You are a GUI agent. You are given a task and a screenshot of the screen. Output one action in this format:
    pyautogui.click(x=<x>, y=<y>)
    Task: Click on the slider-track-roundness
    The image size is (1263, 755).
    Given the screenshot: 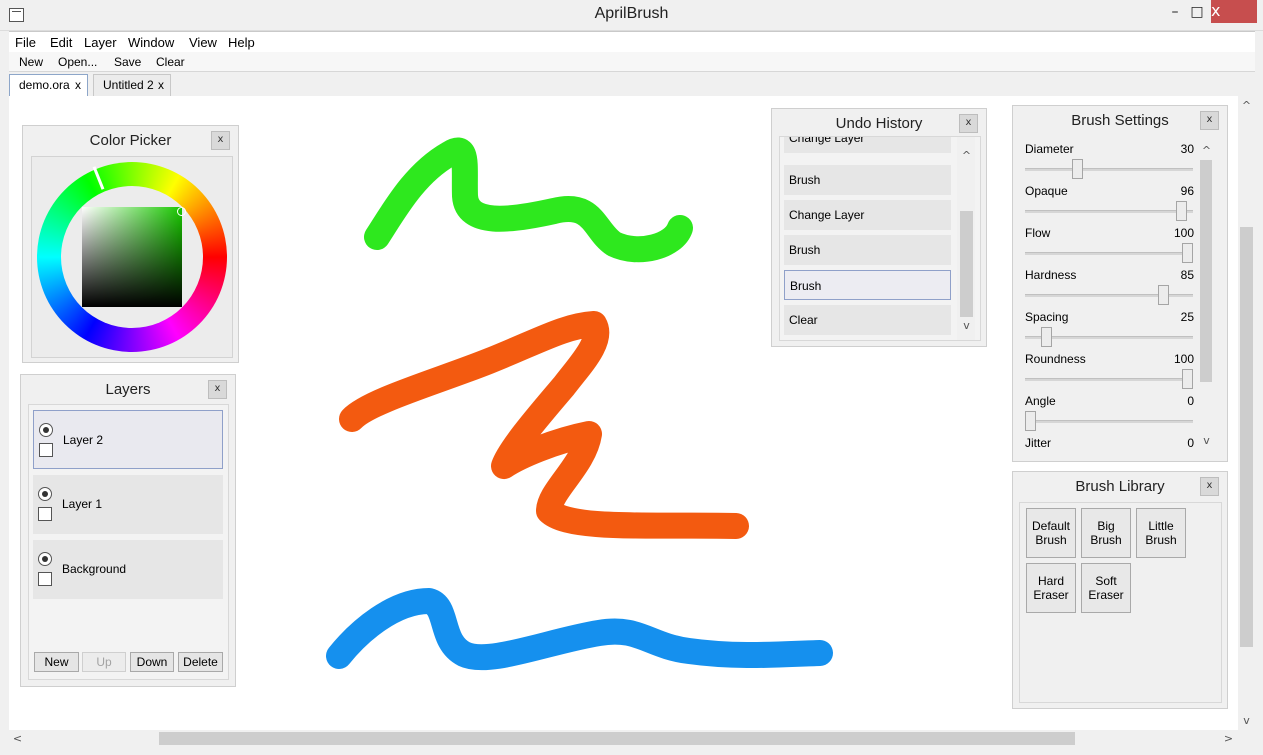 What is the action you would take?
    pyautogui.click(x=1109, y=379)
    